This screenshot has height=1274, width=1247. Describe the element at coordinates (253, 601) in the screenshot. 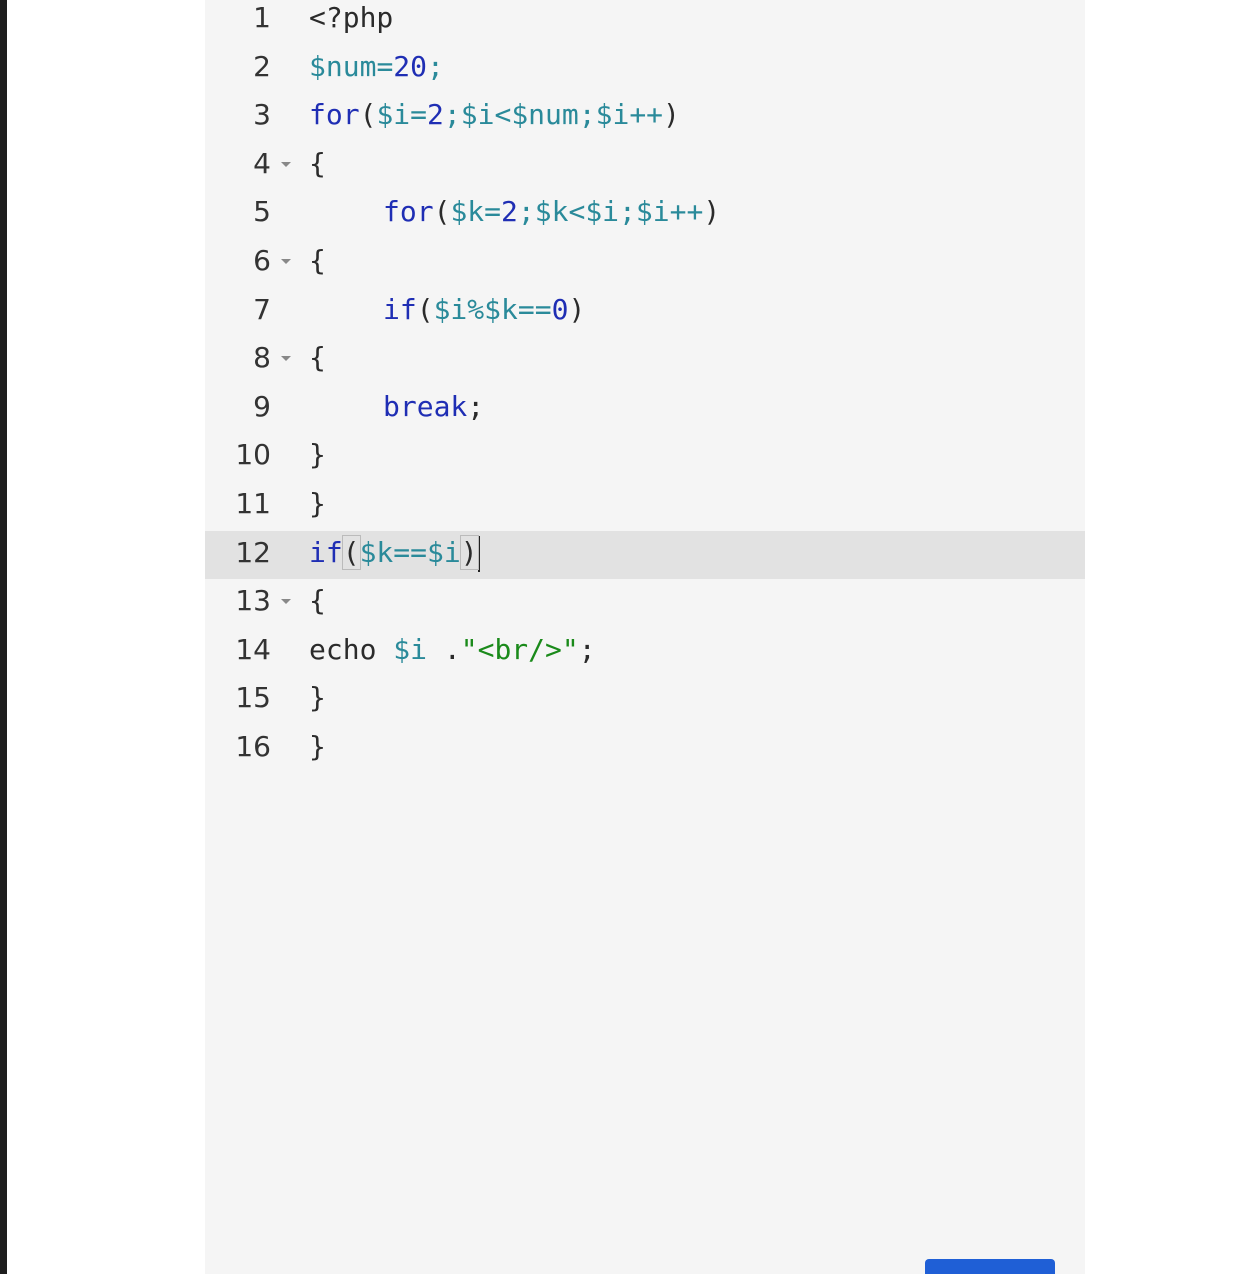

I see `line-number: 13` at that location.